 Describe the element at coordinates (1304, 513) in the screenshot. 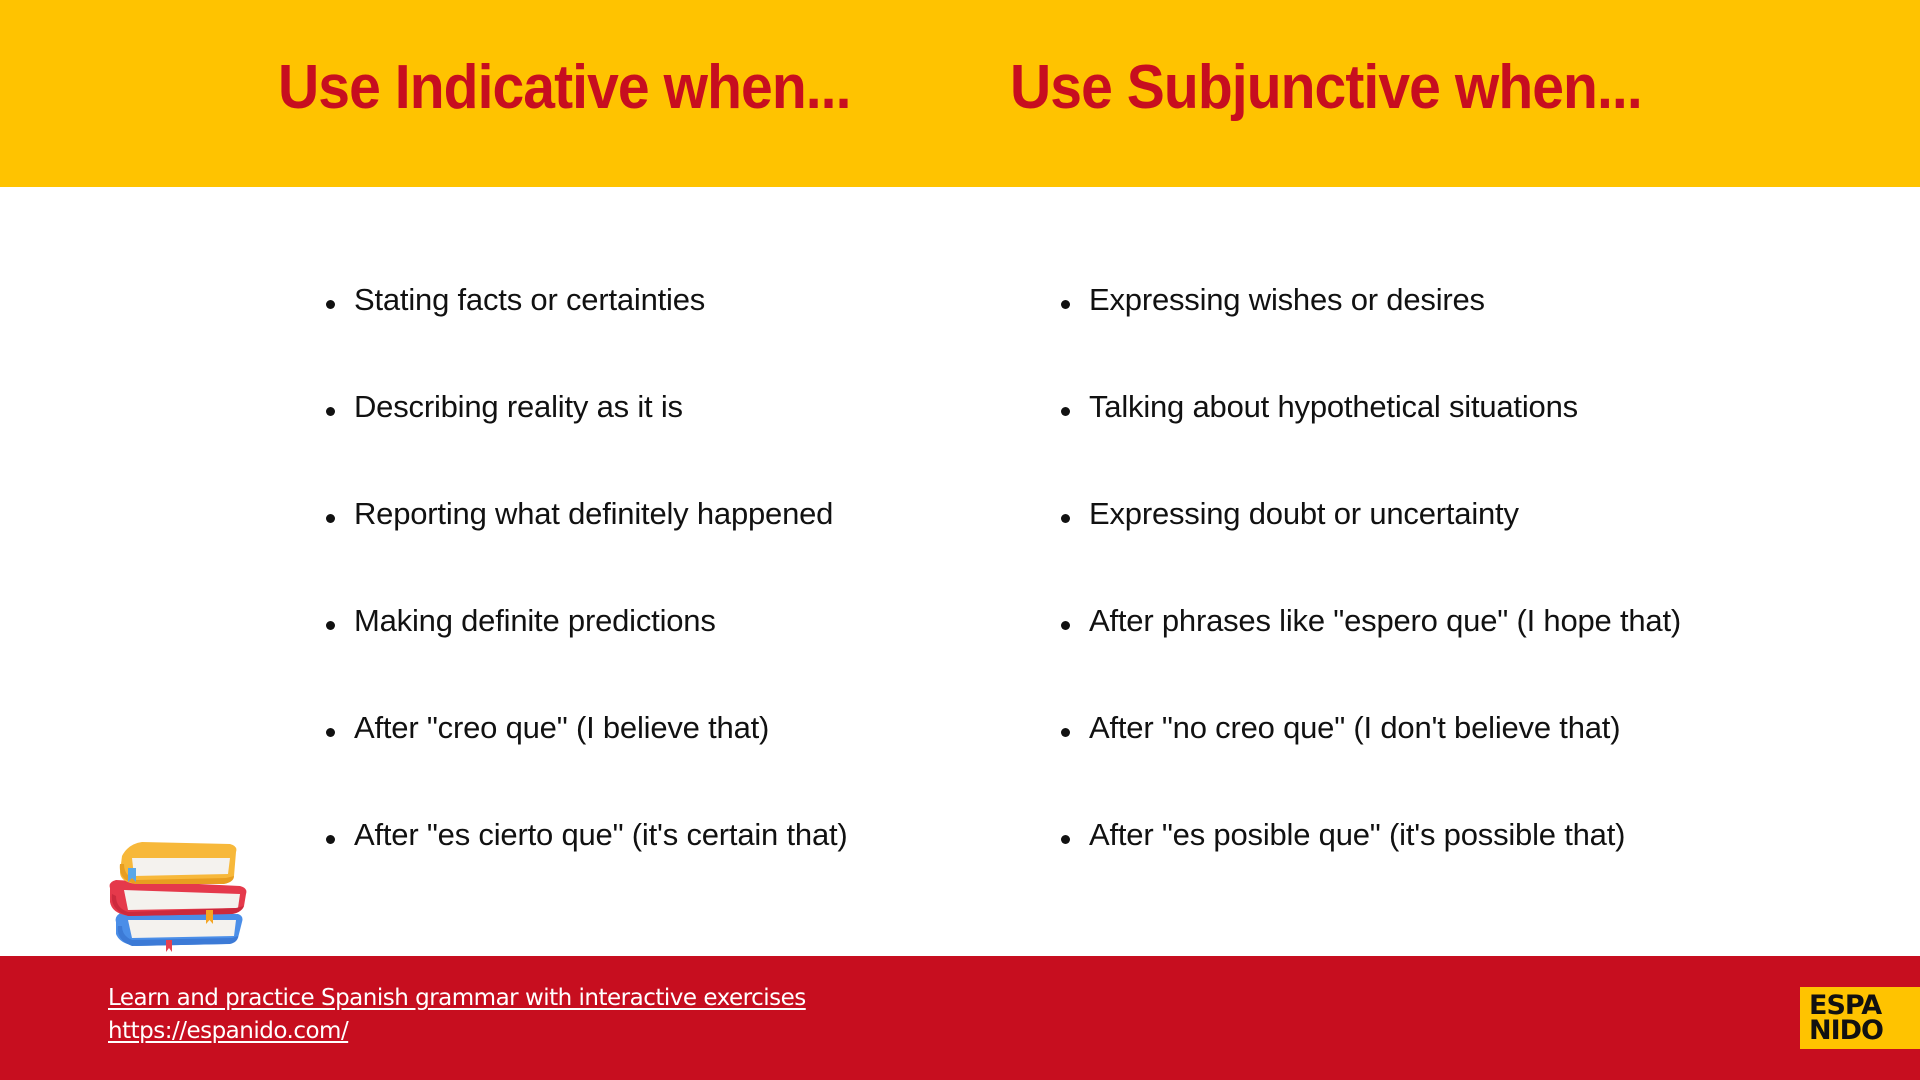

I see `list-item-text: Expressing doubt or uncertainty` at that location.